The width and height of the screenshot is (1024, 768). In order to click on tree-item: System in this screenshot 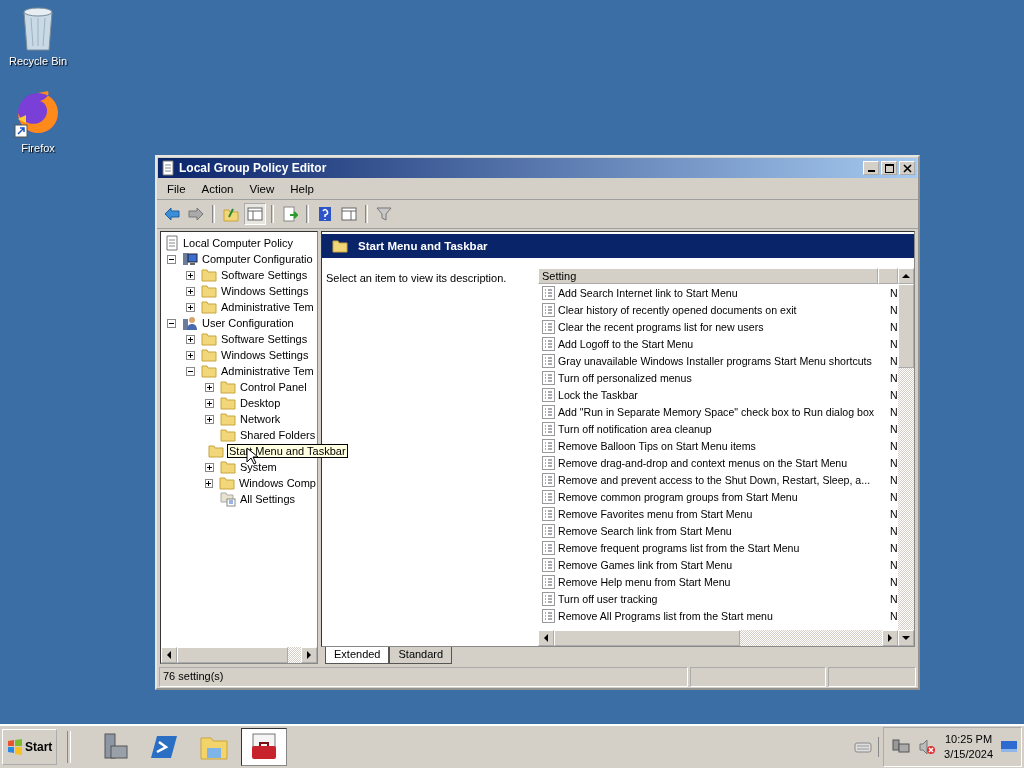, I will do `click(258, 467)`.